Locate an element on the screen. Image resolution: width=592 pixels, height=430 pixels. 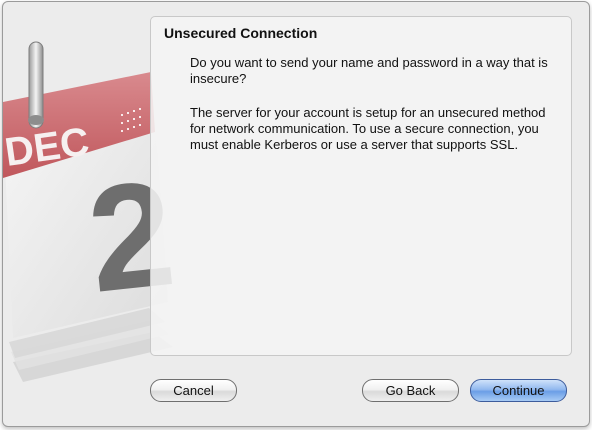
cancel-button: Cancel is located at coordinates (193, 390).